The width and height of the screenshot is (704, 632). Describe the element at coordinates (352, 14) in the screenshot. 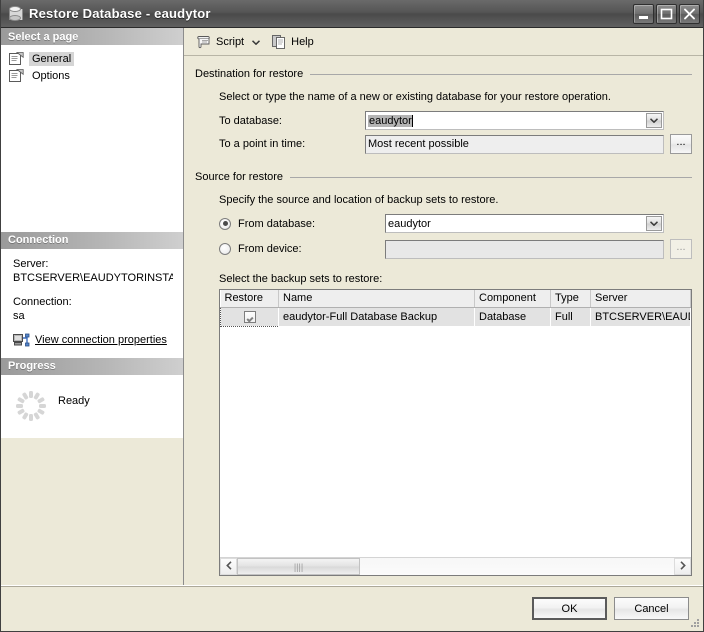

I see `title-bar: Restore Database - eaudytor` at that location.